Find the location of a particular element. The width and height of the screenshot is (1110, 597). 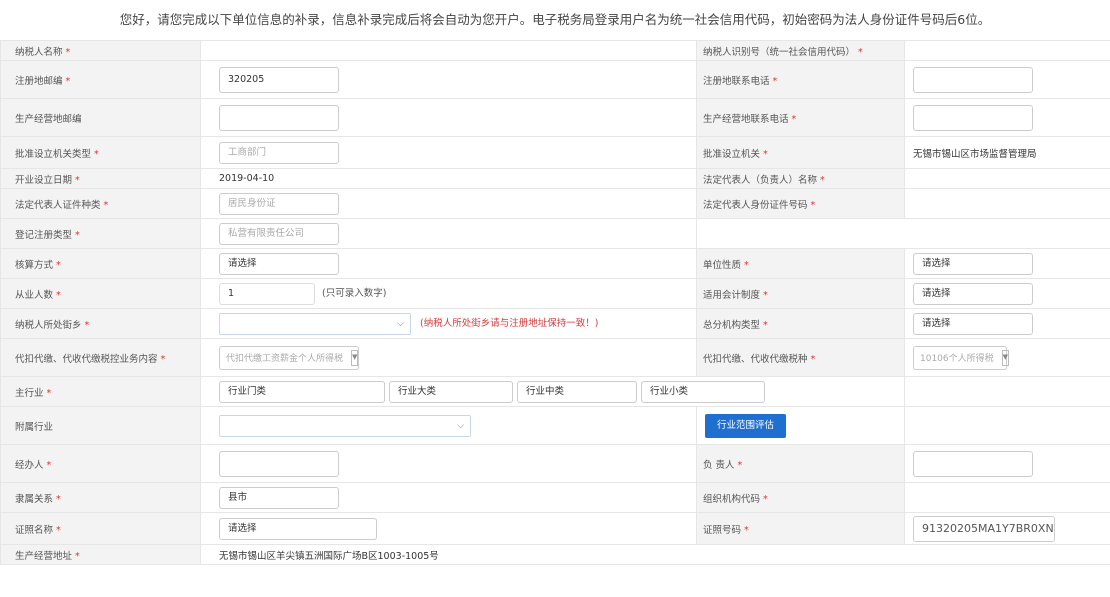

withholding-tax-type-value: 10106个人所得税 is located at coordinates (957, 359).